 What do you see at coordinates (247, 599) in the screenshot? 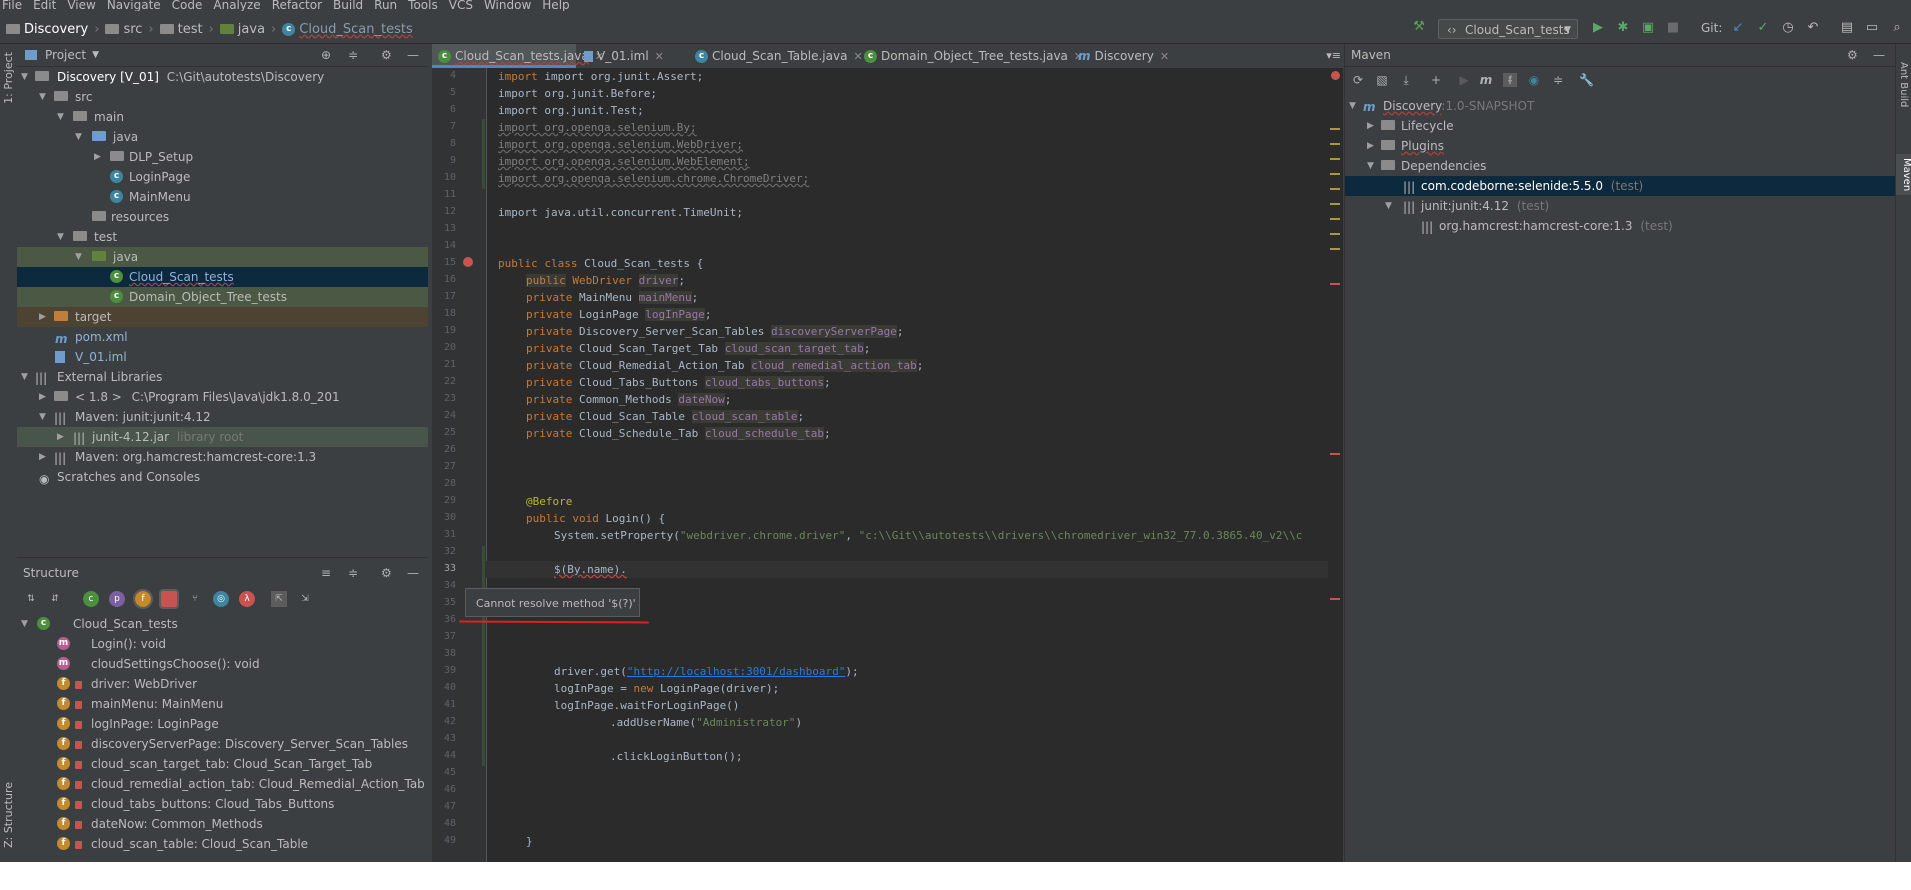
I see `lambda-icon: λ` at bounding box center [247, 599].